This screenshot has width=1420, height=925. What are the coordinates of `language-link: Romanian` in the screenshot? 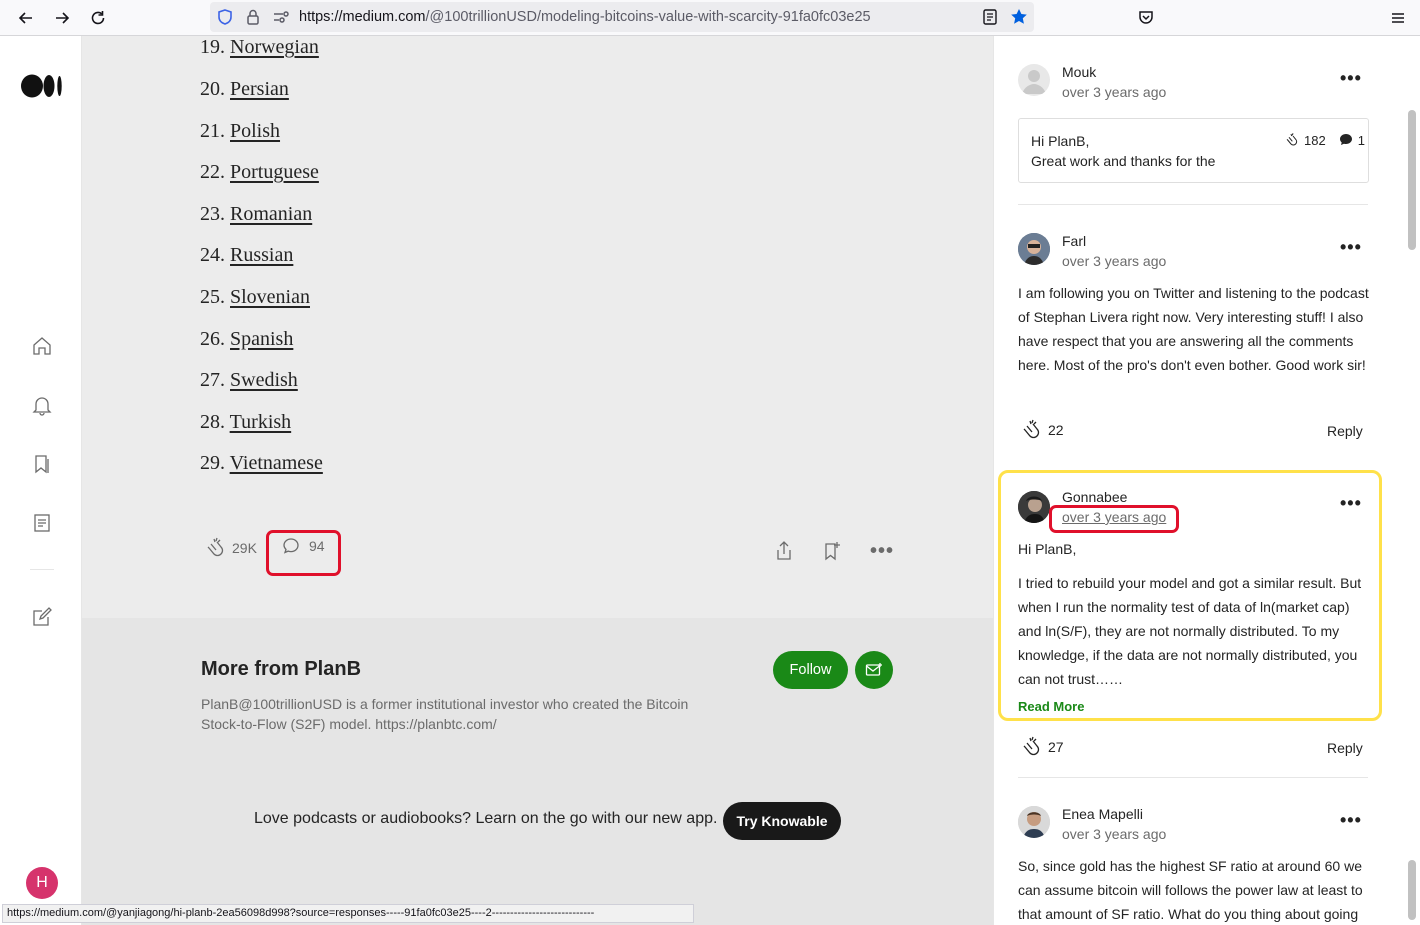 It's located at (271, 214).